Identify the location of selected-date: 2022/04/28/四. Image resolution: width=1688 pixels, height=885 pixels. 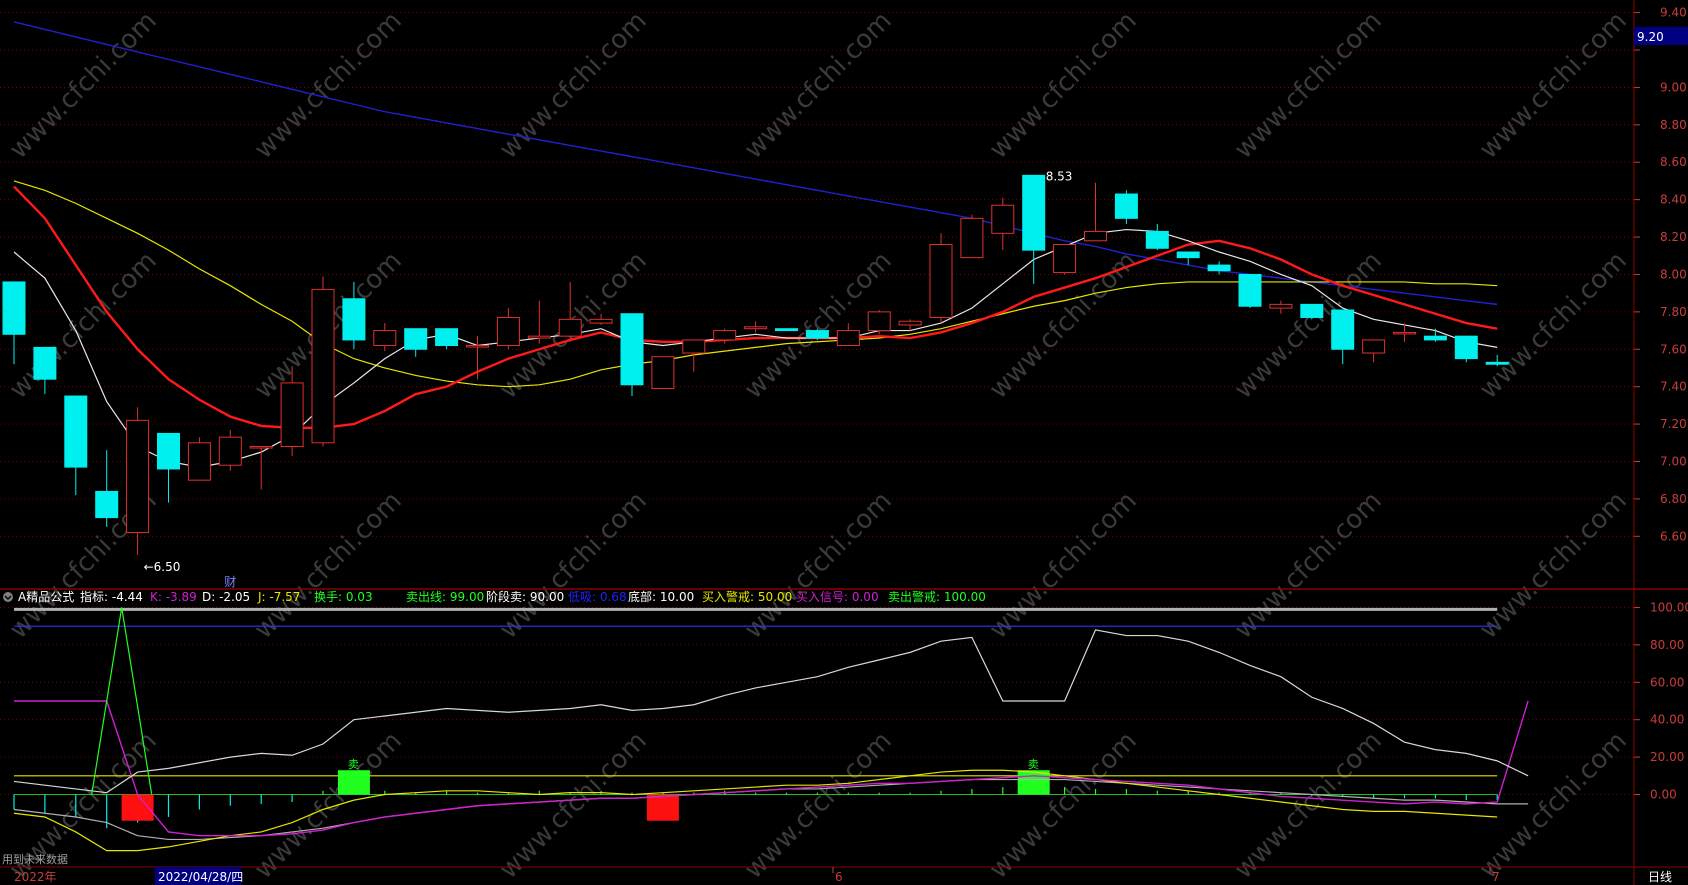
(200, 877).